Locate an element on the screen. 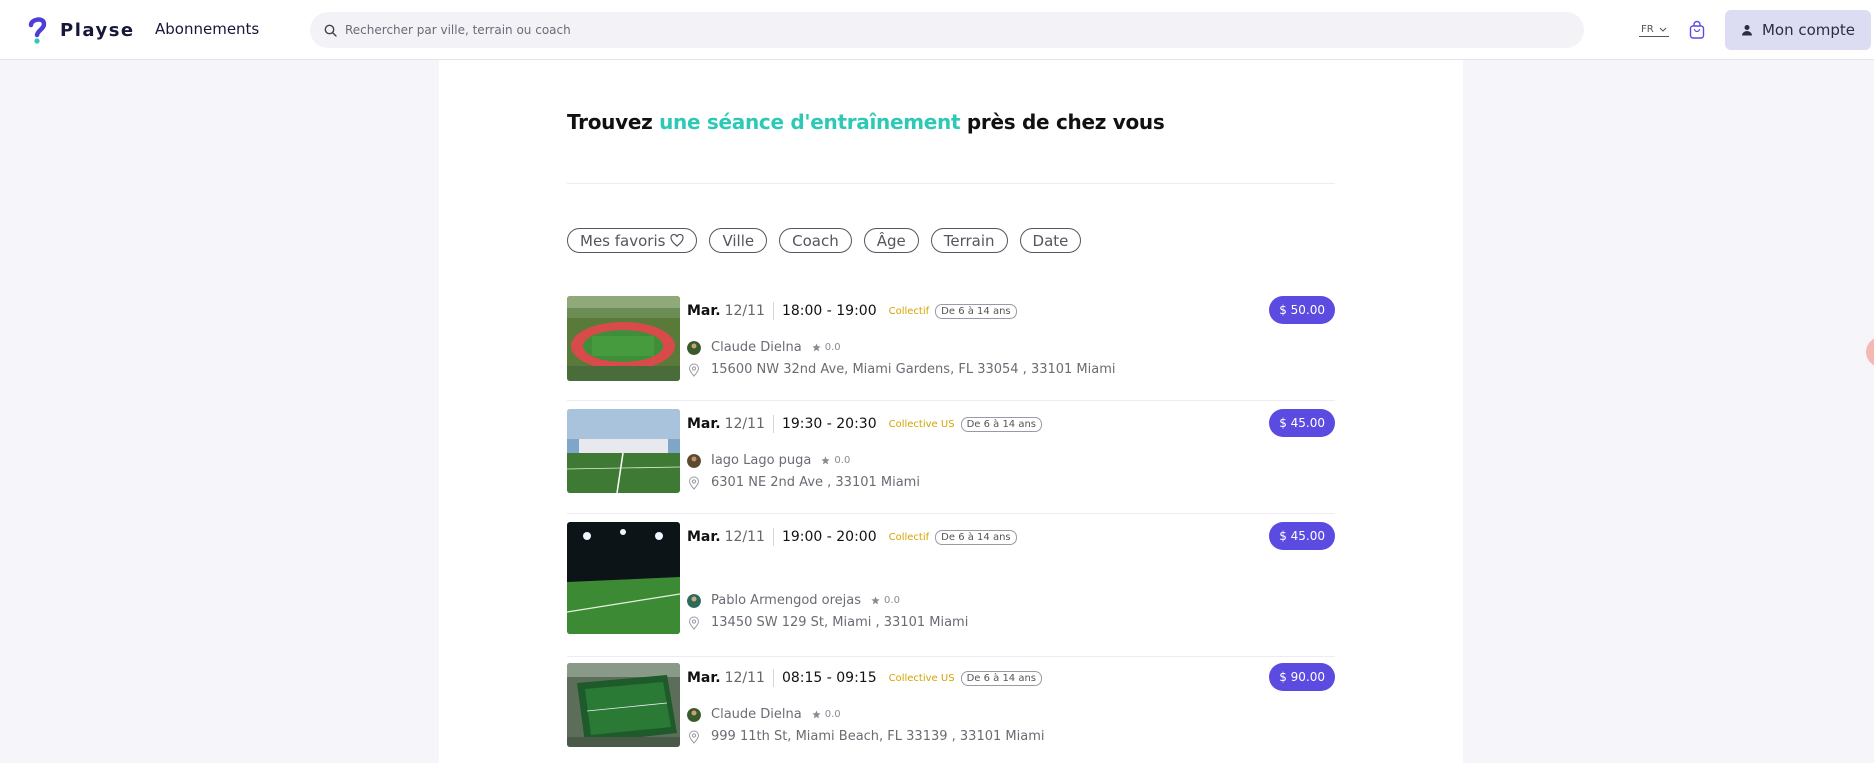 Image resolution: width=1874 pixels, height=763 pixels. filter-field: Terrain is located at coordinates (969, 240).